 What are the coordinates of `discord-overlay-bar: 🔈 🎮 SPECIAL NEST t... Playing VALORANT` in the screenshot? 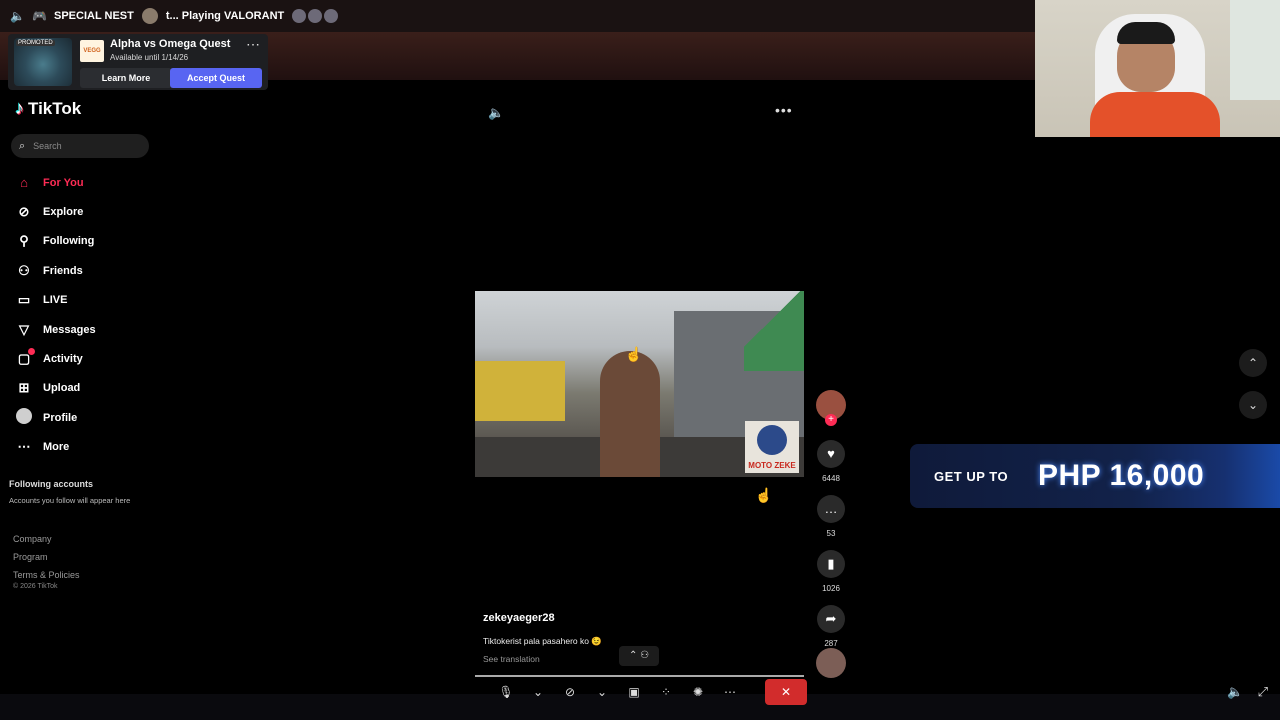 It's located at (517, 16).